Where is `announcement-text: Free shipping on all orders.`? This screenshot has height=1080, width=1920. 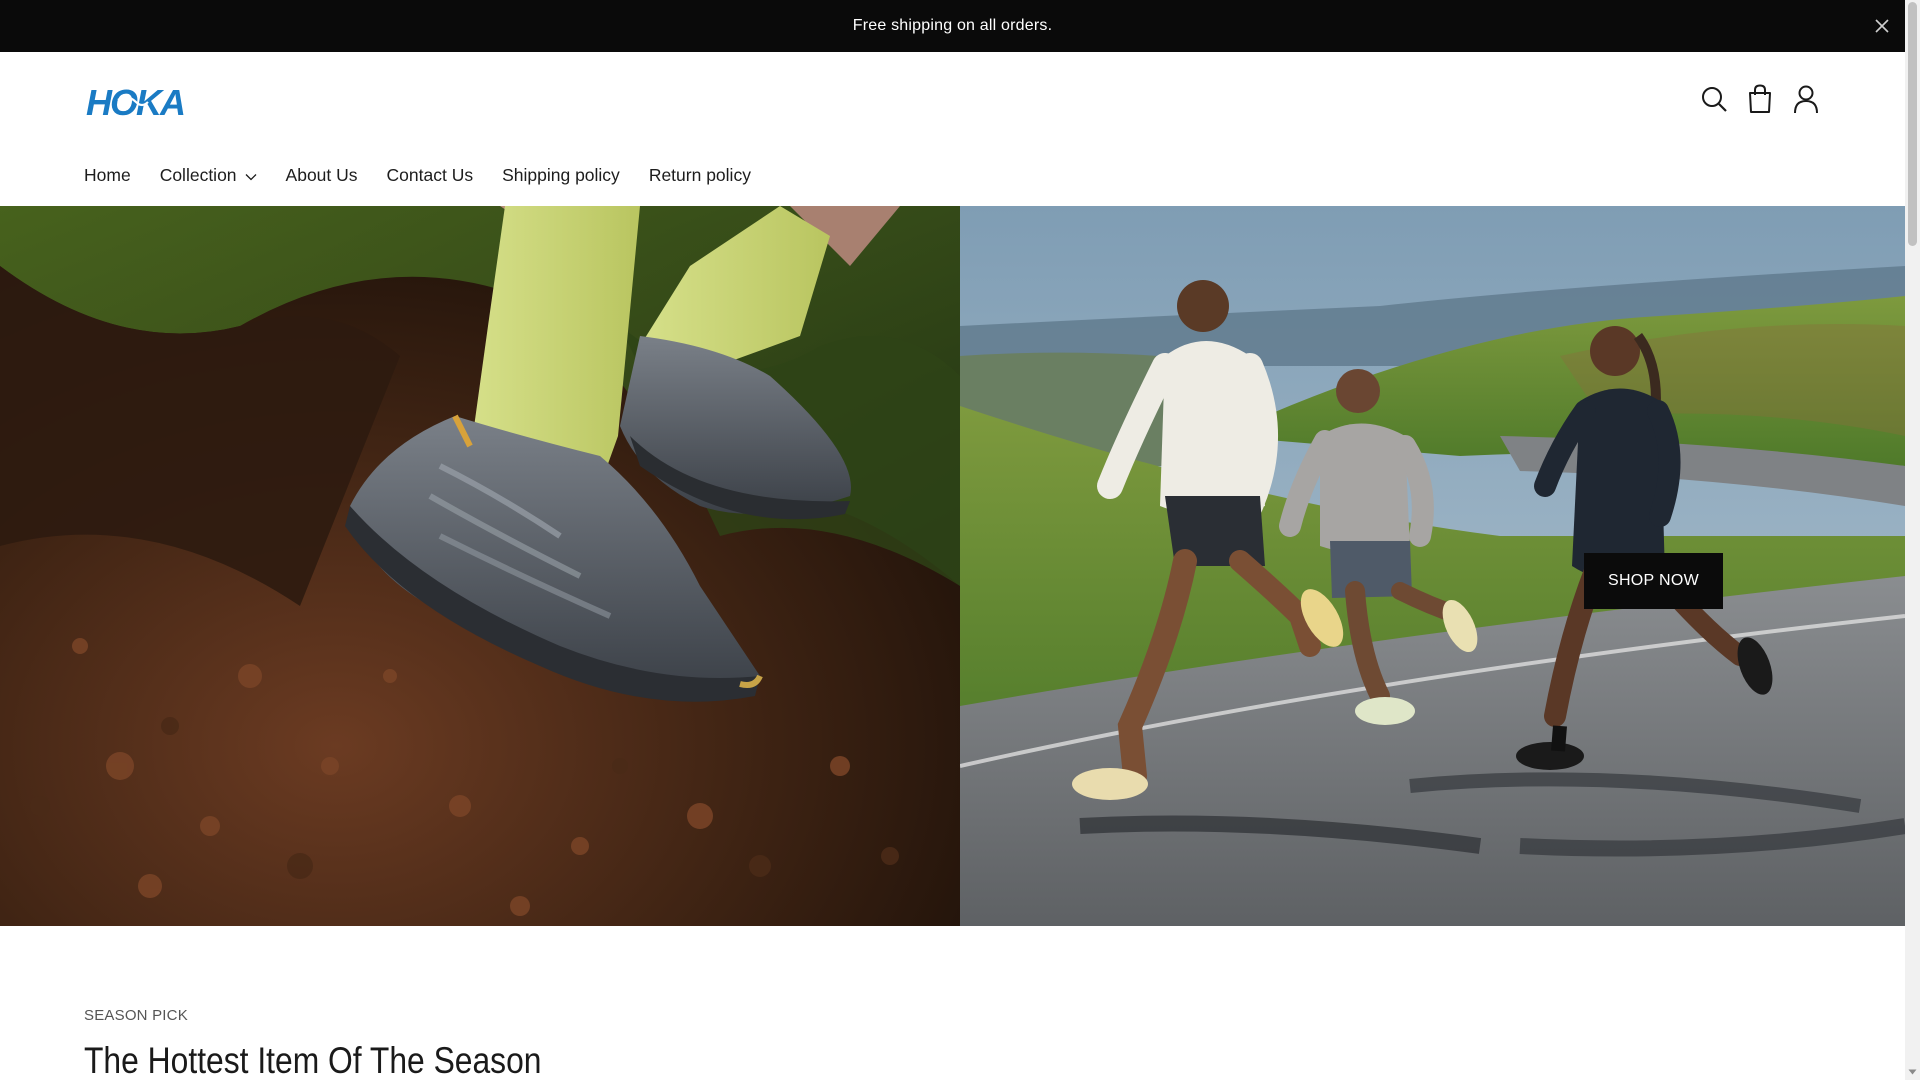 announcement-text: Free shipping on all orders. is located at coordinates (952, 25).